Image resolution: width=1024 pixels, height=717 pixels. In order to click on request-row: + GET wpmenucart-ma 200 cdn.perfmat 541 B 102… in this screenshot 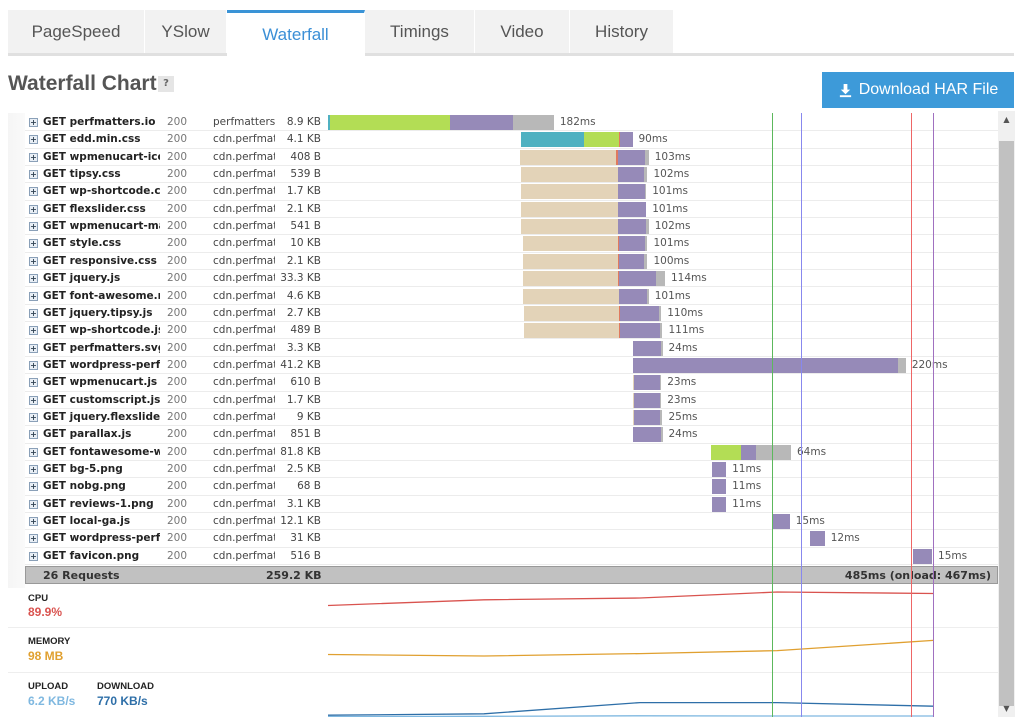, I will do `click(511, 227)`.